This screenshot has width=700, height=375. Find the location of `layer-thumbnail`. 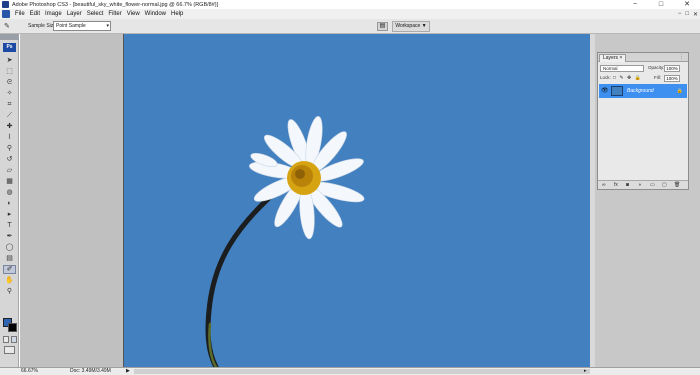

layer-thumbnail is located at coordinates (617, 91).